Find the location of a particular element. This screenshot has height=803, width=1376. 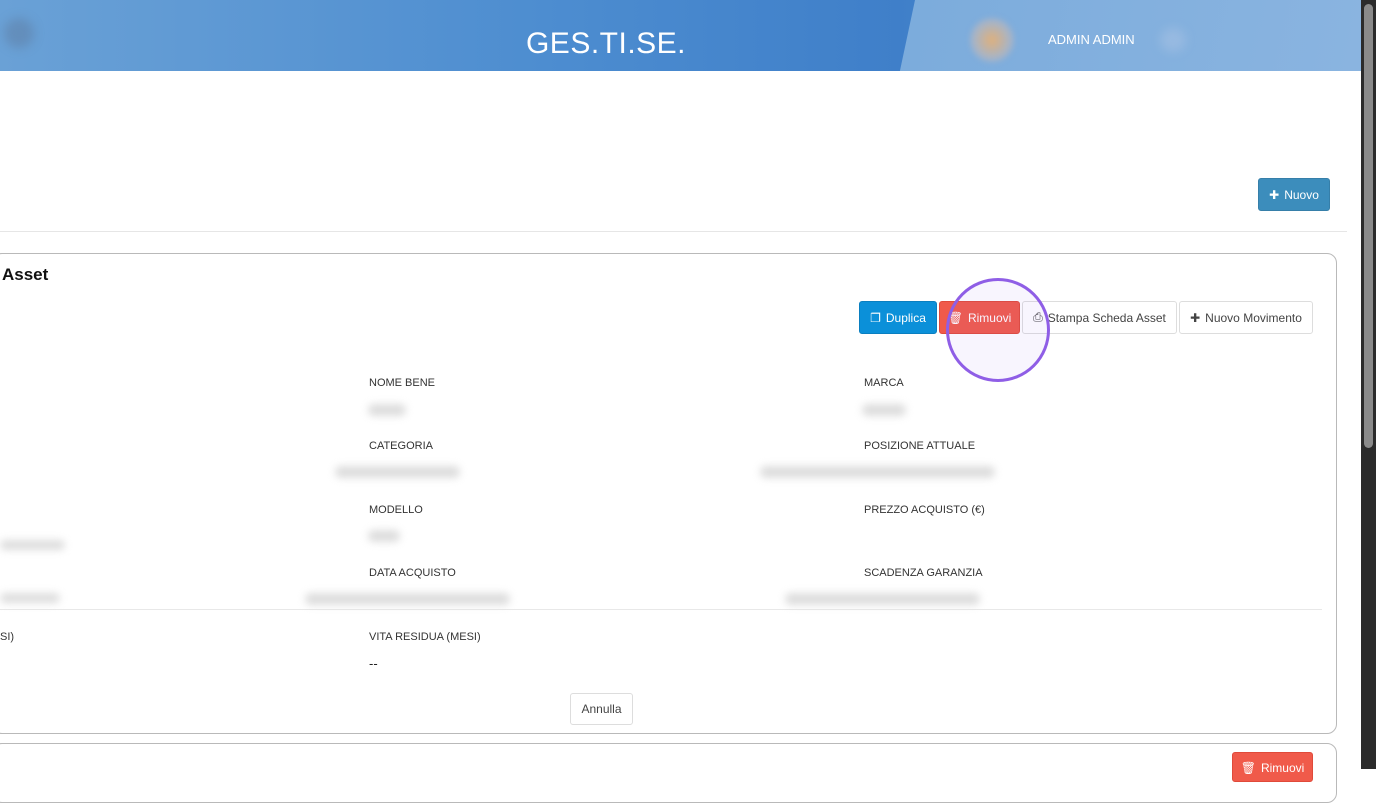

cancel-button: Annulla is located at coordinates (601, 709).